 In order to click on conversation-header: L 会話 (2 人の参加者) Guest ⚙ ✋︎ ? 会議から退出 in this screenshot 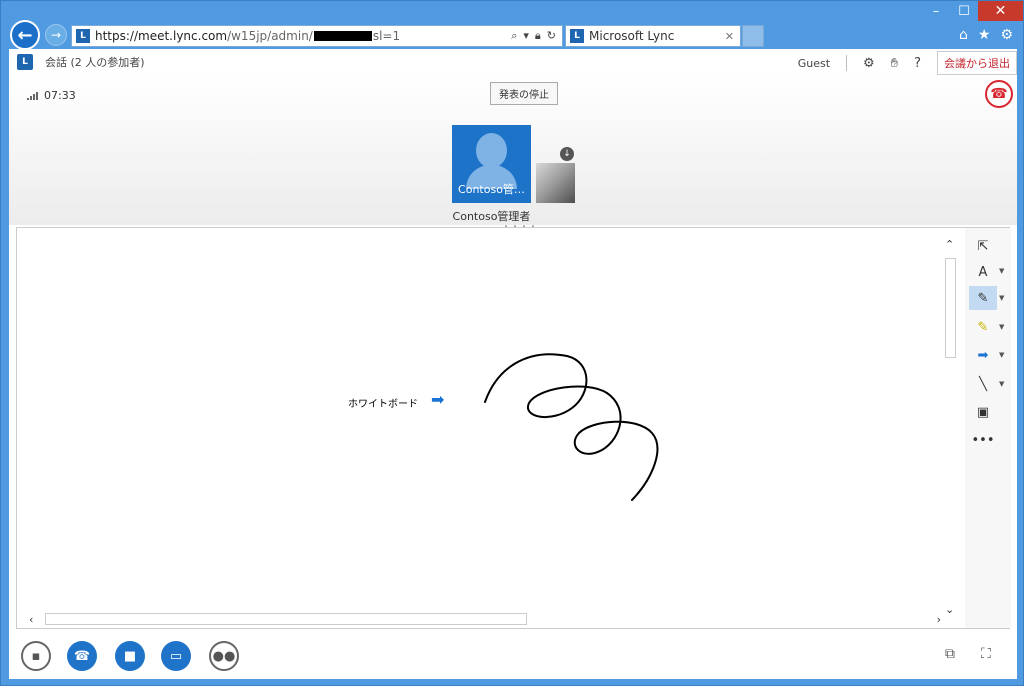, I will do `click(513, 62)`.